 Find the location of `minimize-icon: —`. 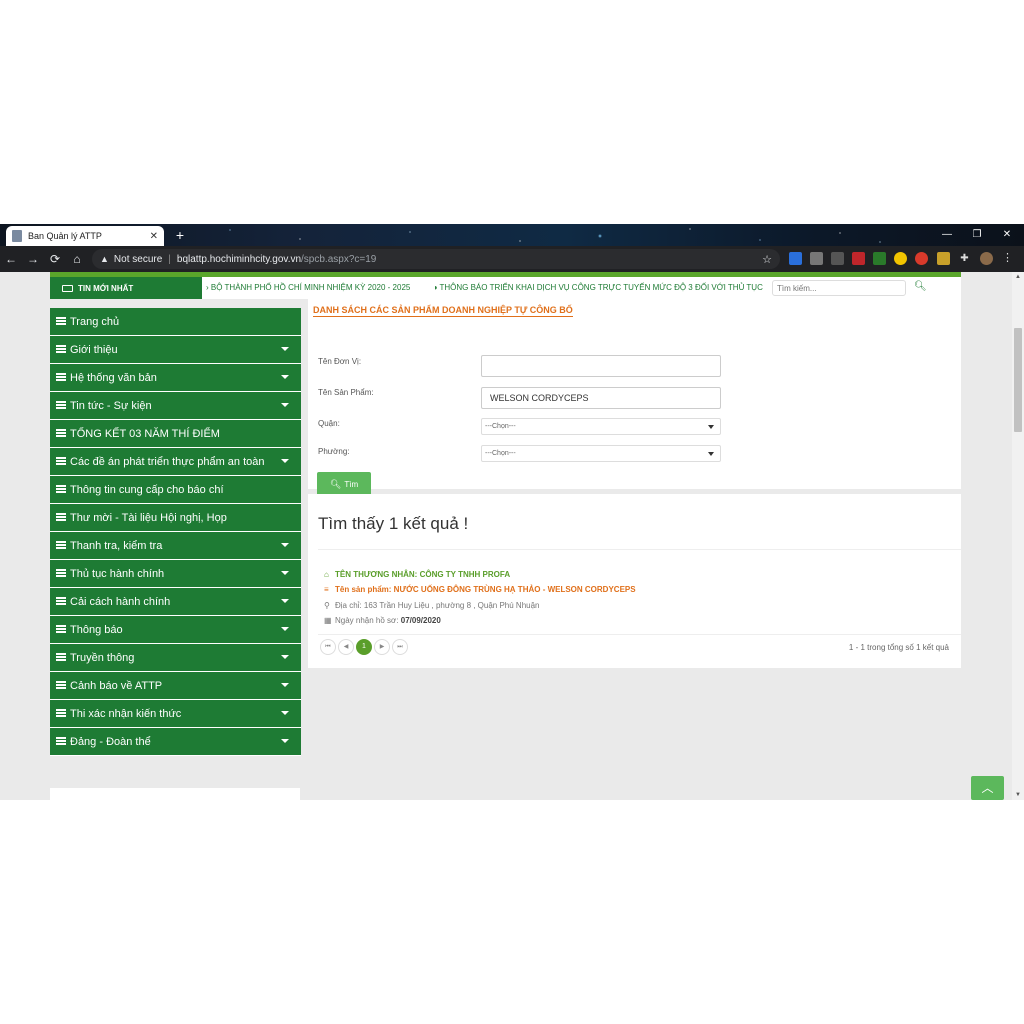

minimize-icon: — is located at coordinates (947, 235).